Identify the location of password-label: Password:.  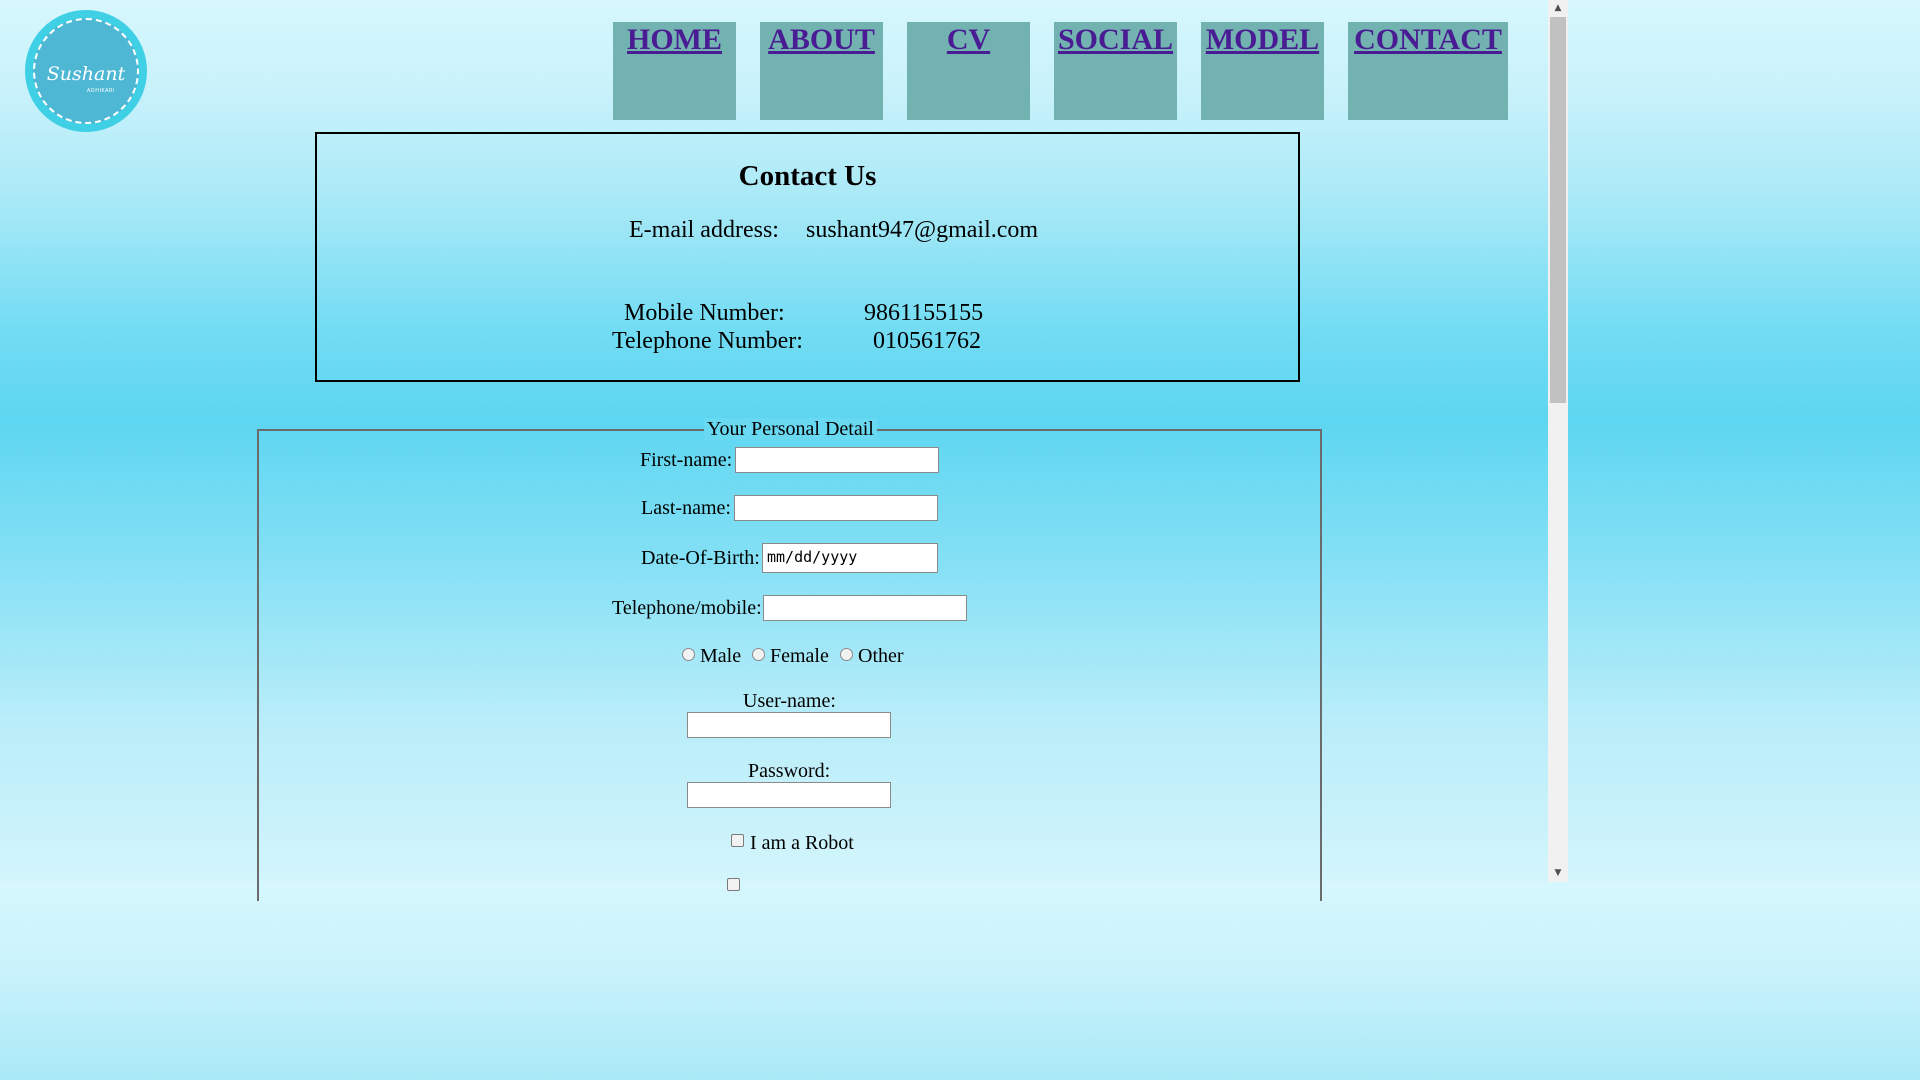
(789, 771).